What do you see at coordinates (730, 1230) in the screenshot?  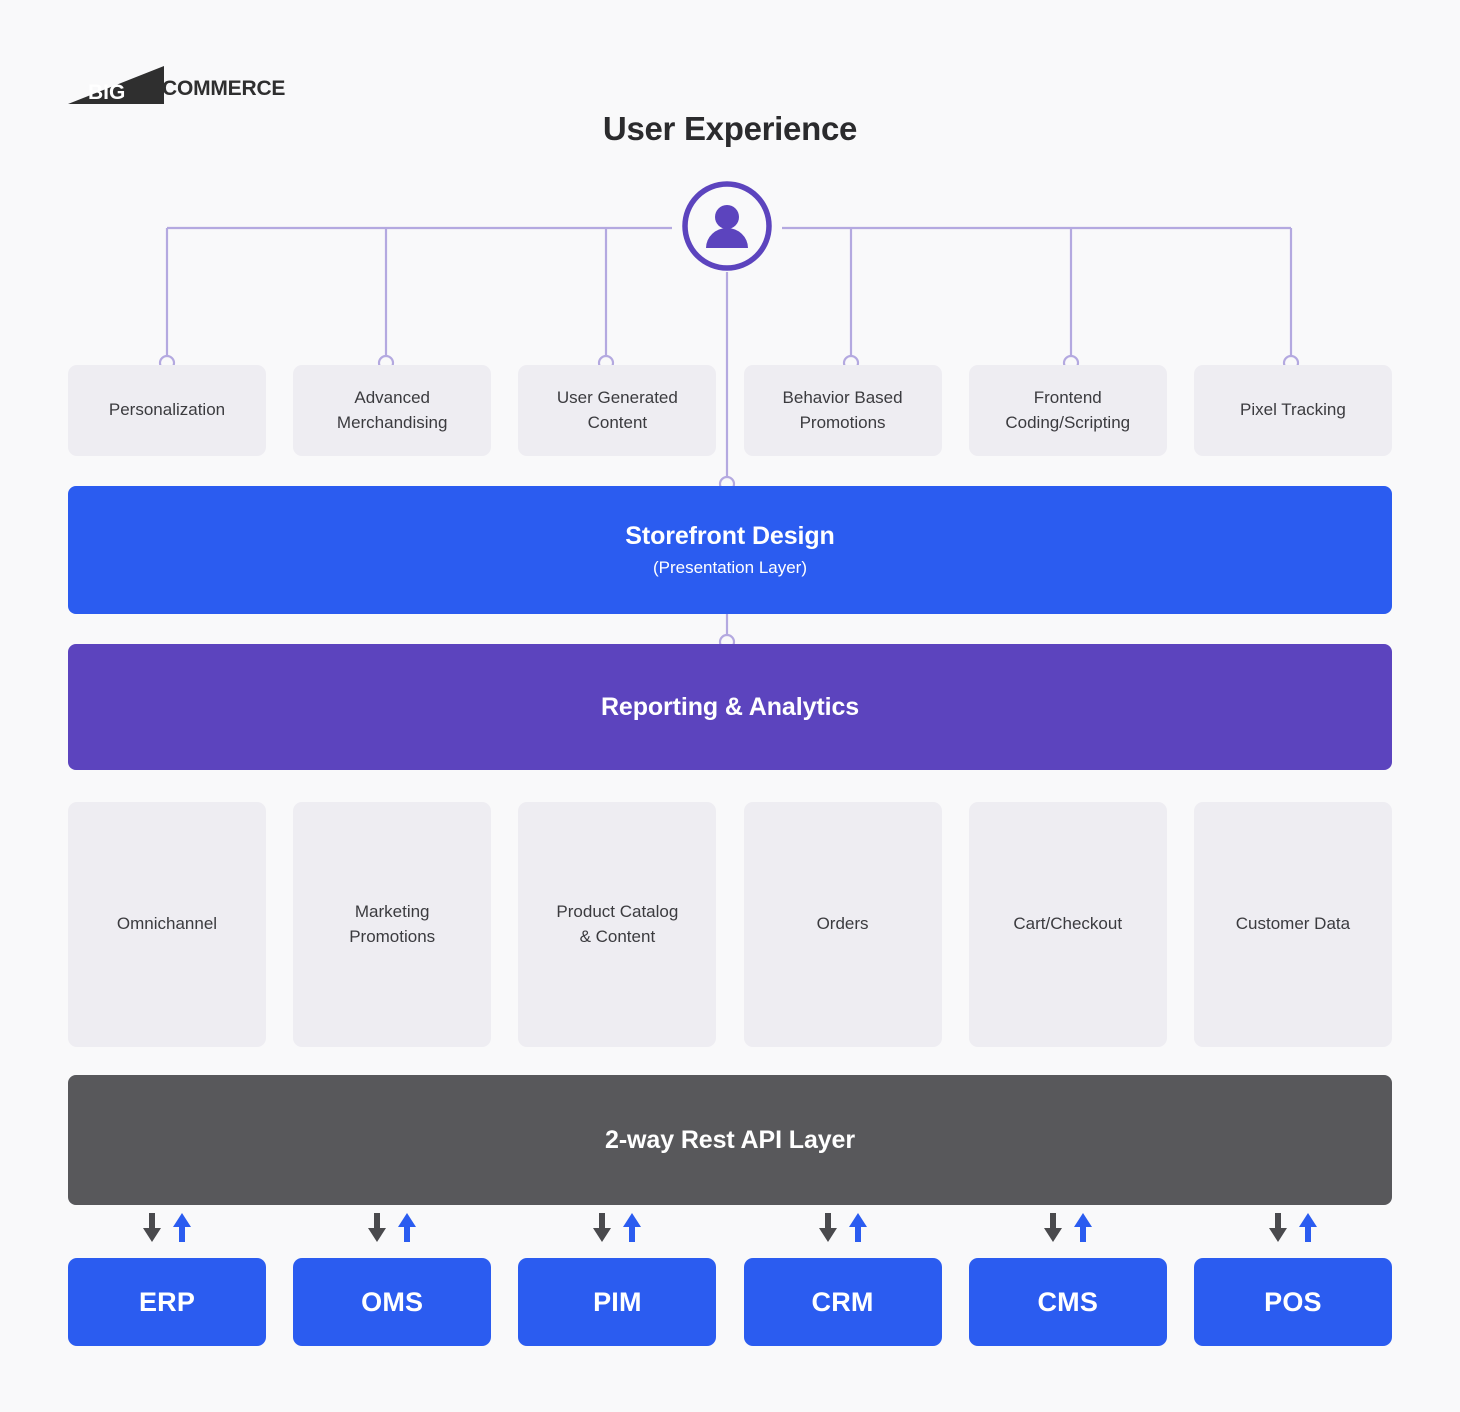 I see `api-arrows-row` at bounding box center [730, 1230].